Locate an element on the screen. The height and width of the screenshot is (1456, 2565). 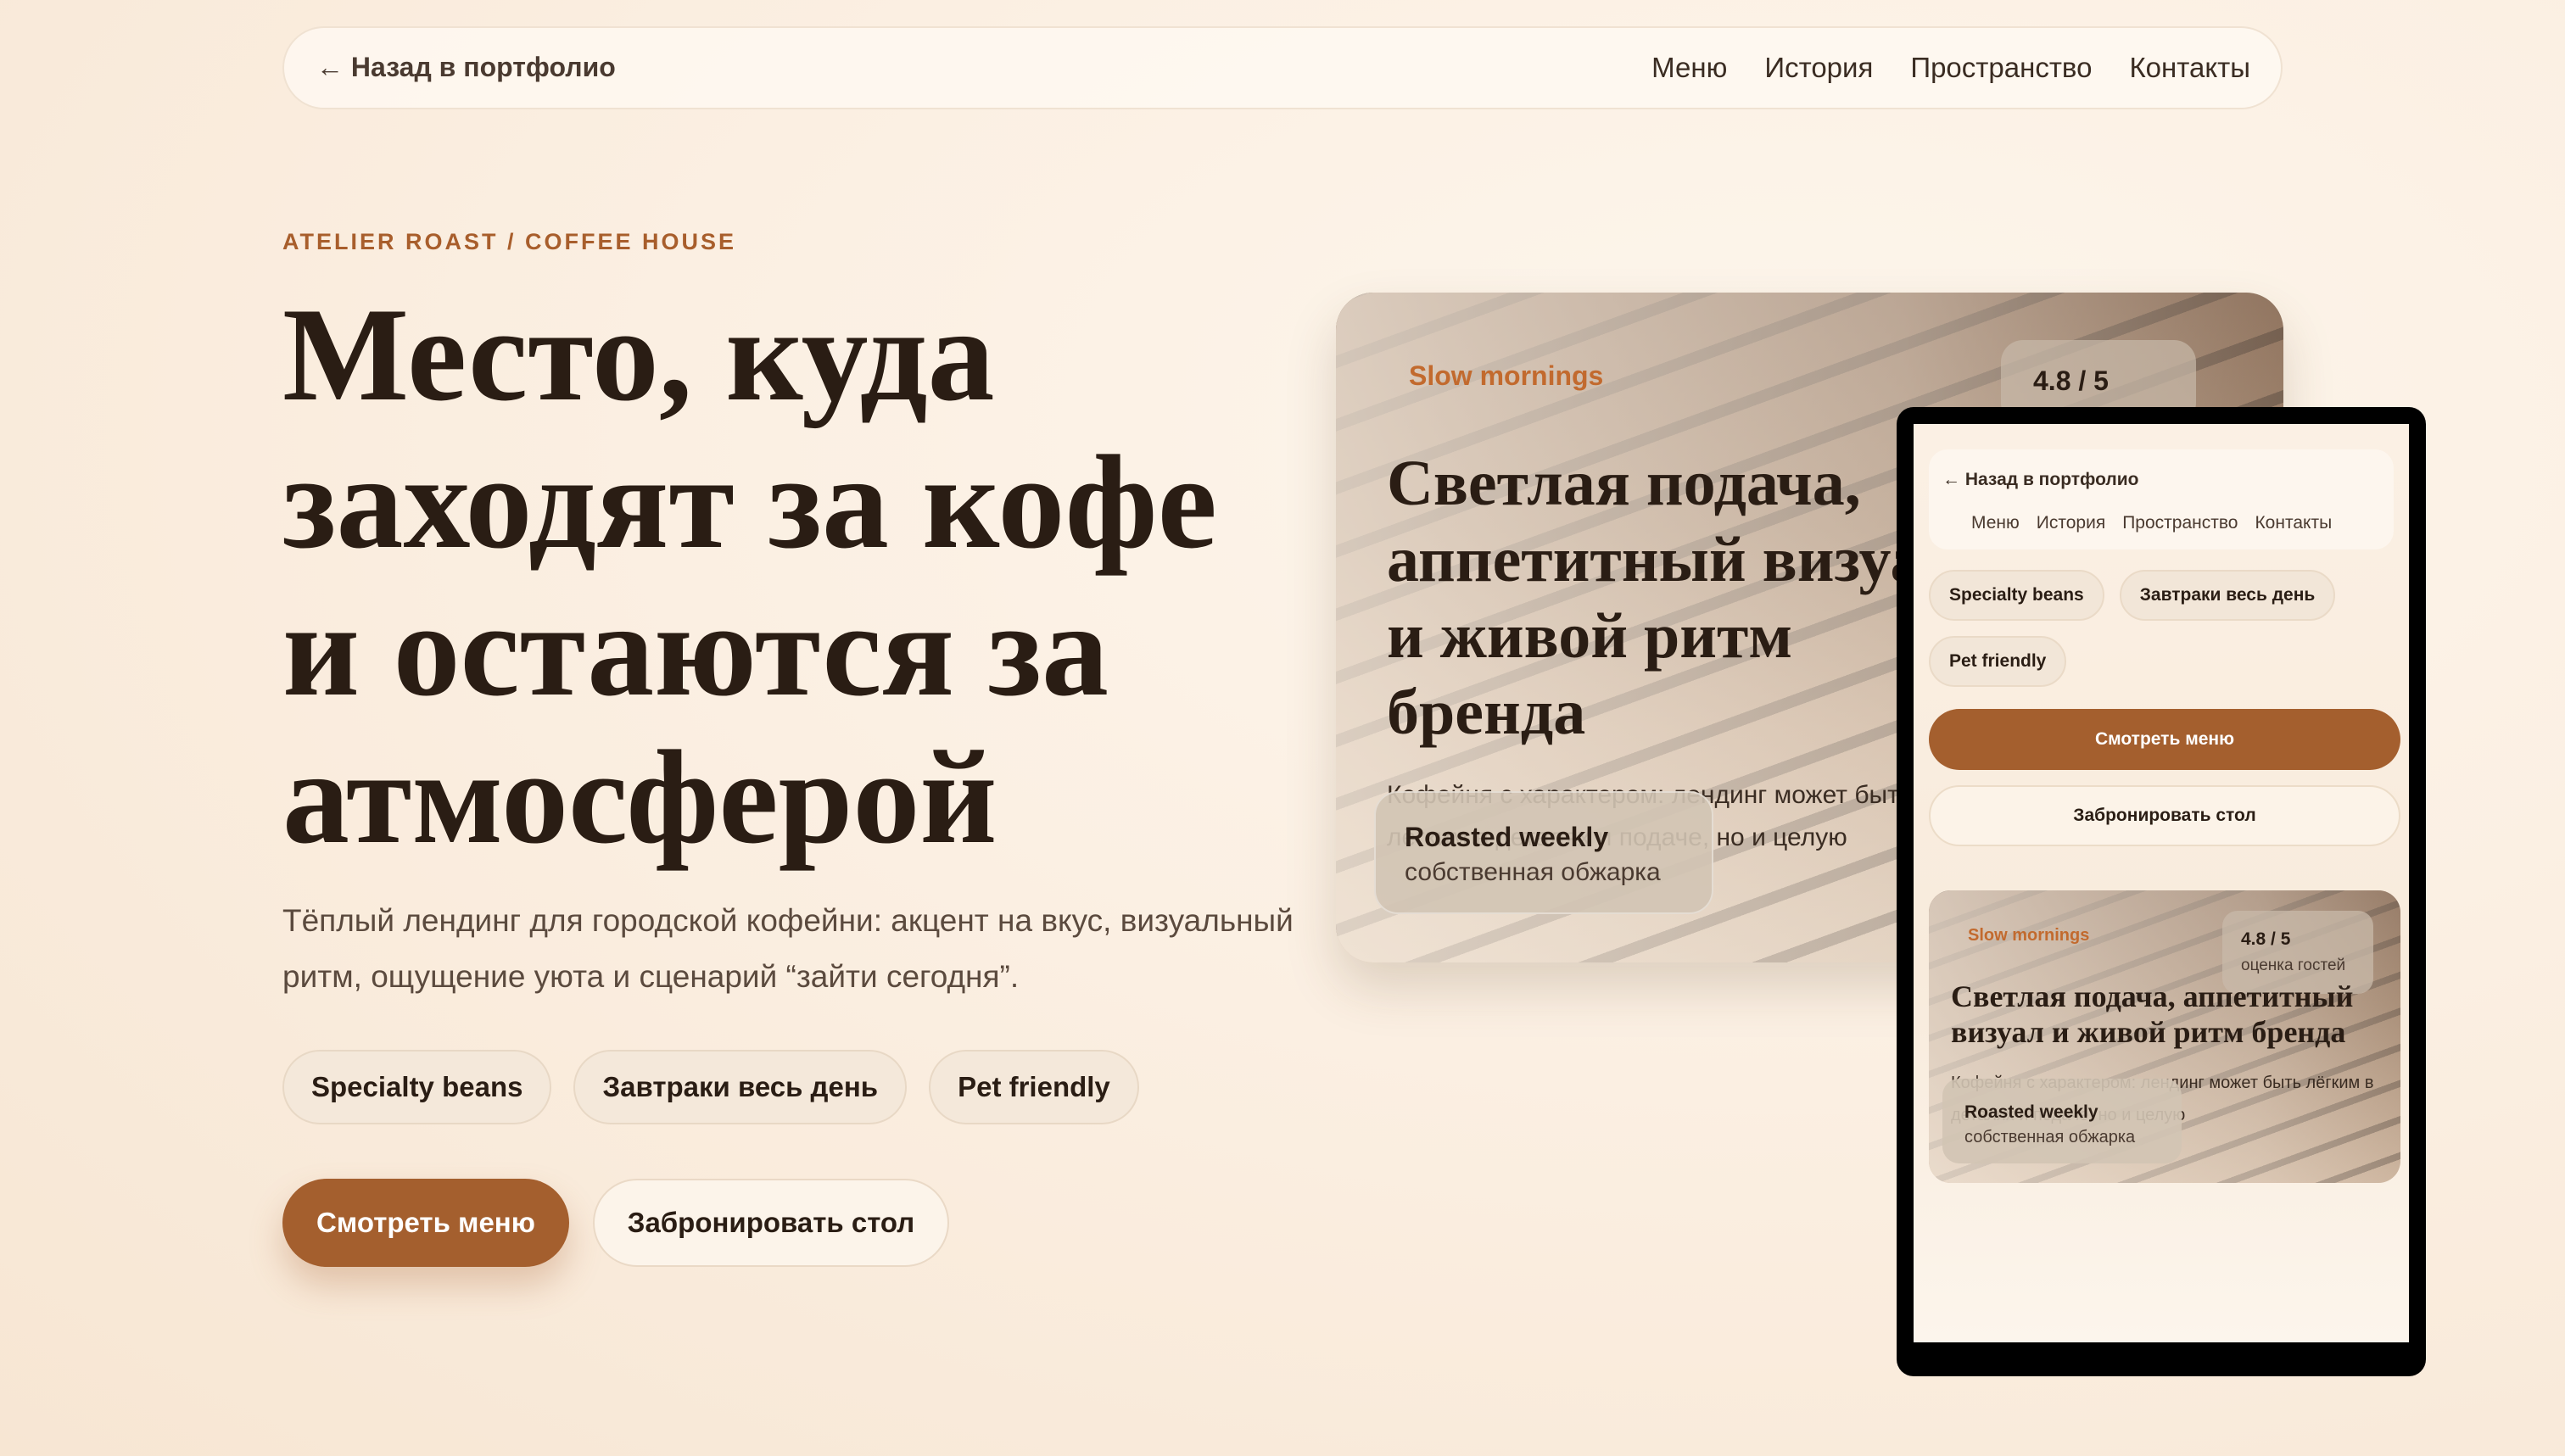
hero-kicker: ATELIER ROAST / COFFEE HOUSE is located at coordinates (509, 242).